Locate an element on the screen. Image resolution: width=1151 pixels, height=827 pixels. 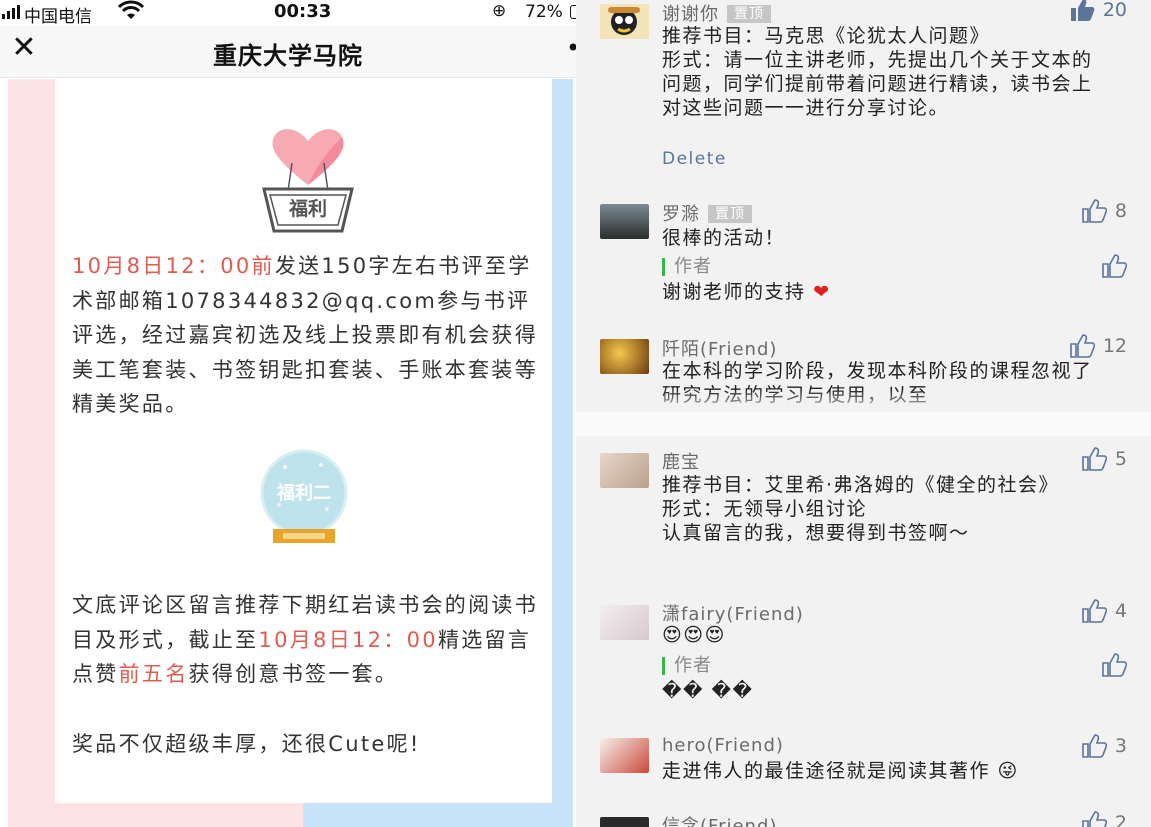
deadline-highlight: 10月8日12：00前 is located at coordinates (173, 266).